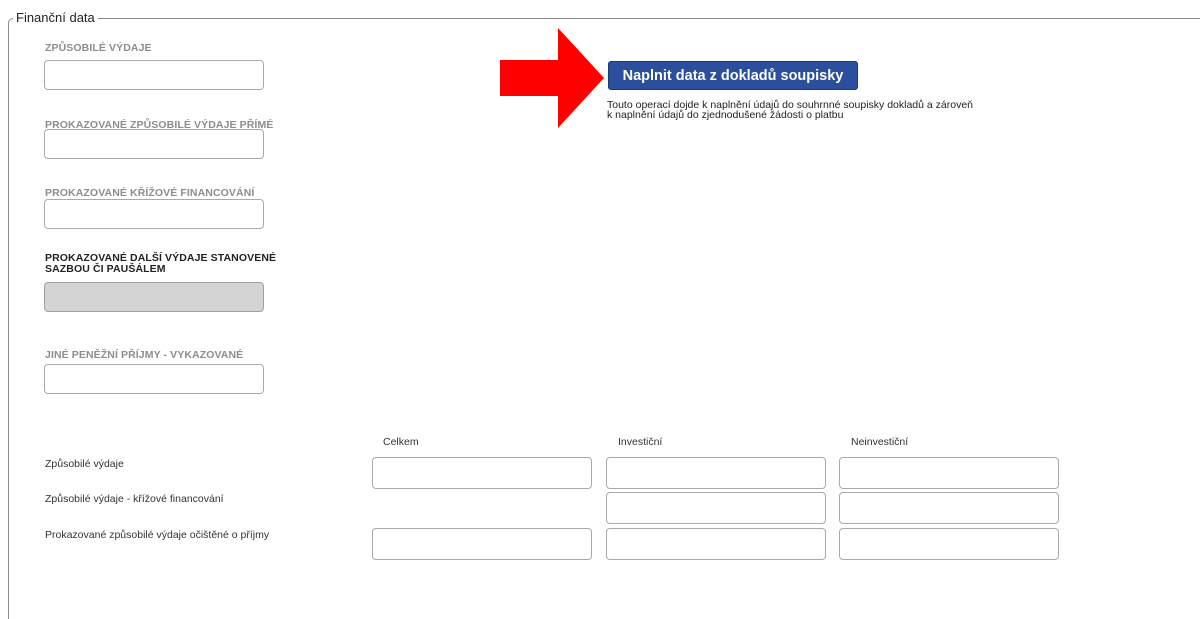 The image size is (1200, 619). Describe the element at coordinates (482, 473) in the screenshot. I see `cell-zpusobile-celkem` at that location.